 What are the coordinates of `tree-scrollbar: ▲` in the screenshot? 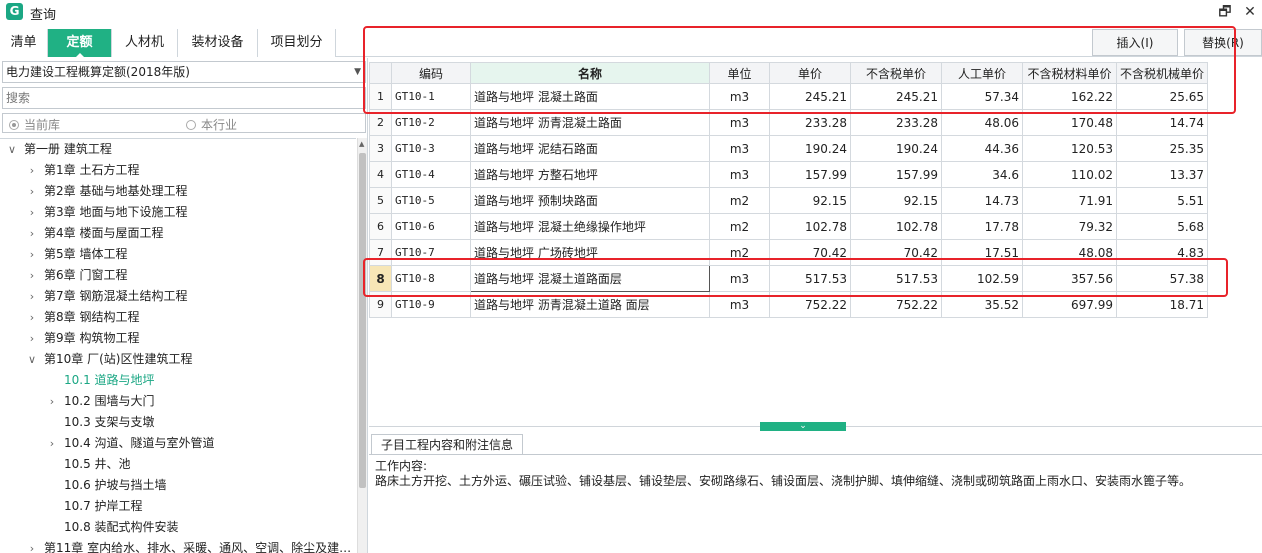 It's located at (362, 345).